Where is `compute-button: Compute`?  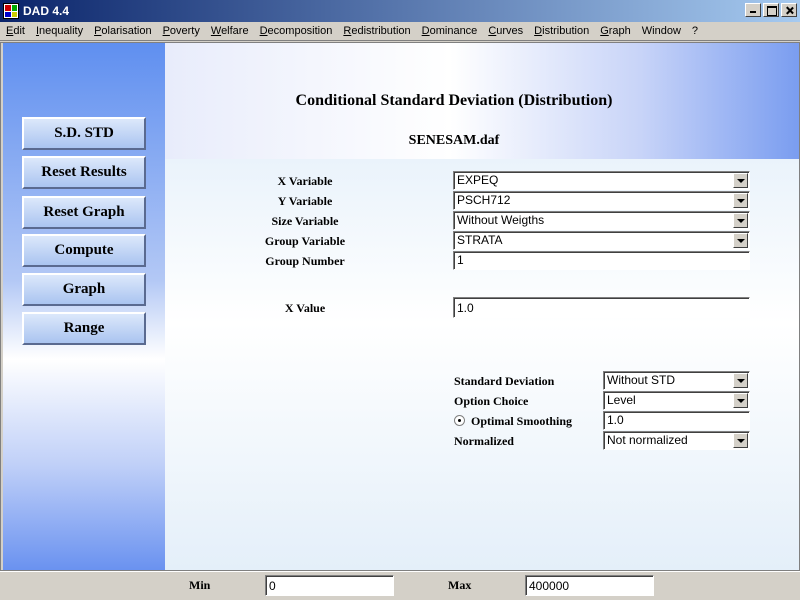 compute-button: Compute is located at coordinates (84, 250).